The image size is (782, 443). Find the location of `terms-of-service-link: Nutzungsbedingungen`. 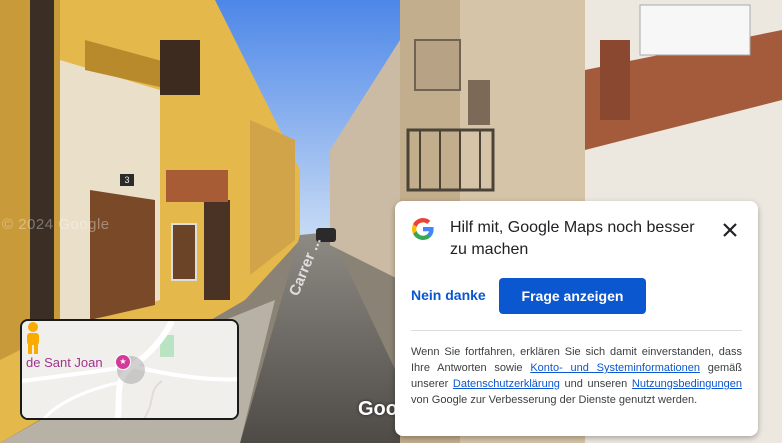

terms-of-service-link: Nutzungsbedingungen is located at coordinates (687, 384).